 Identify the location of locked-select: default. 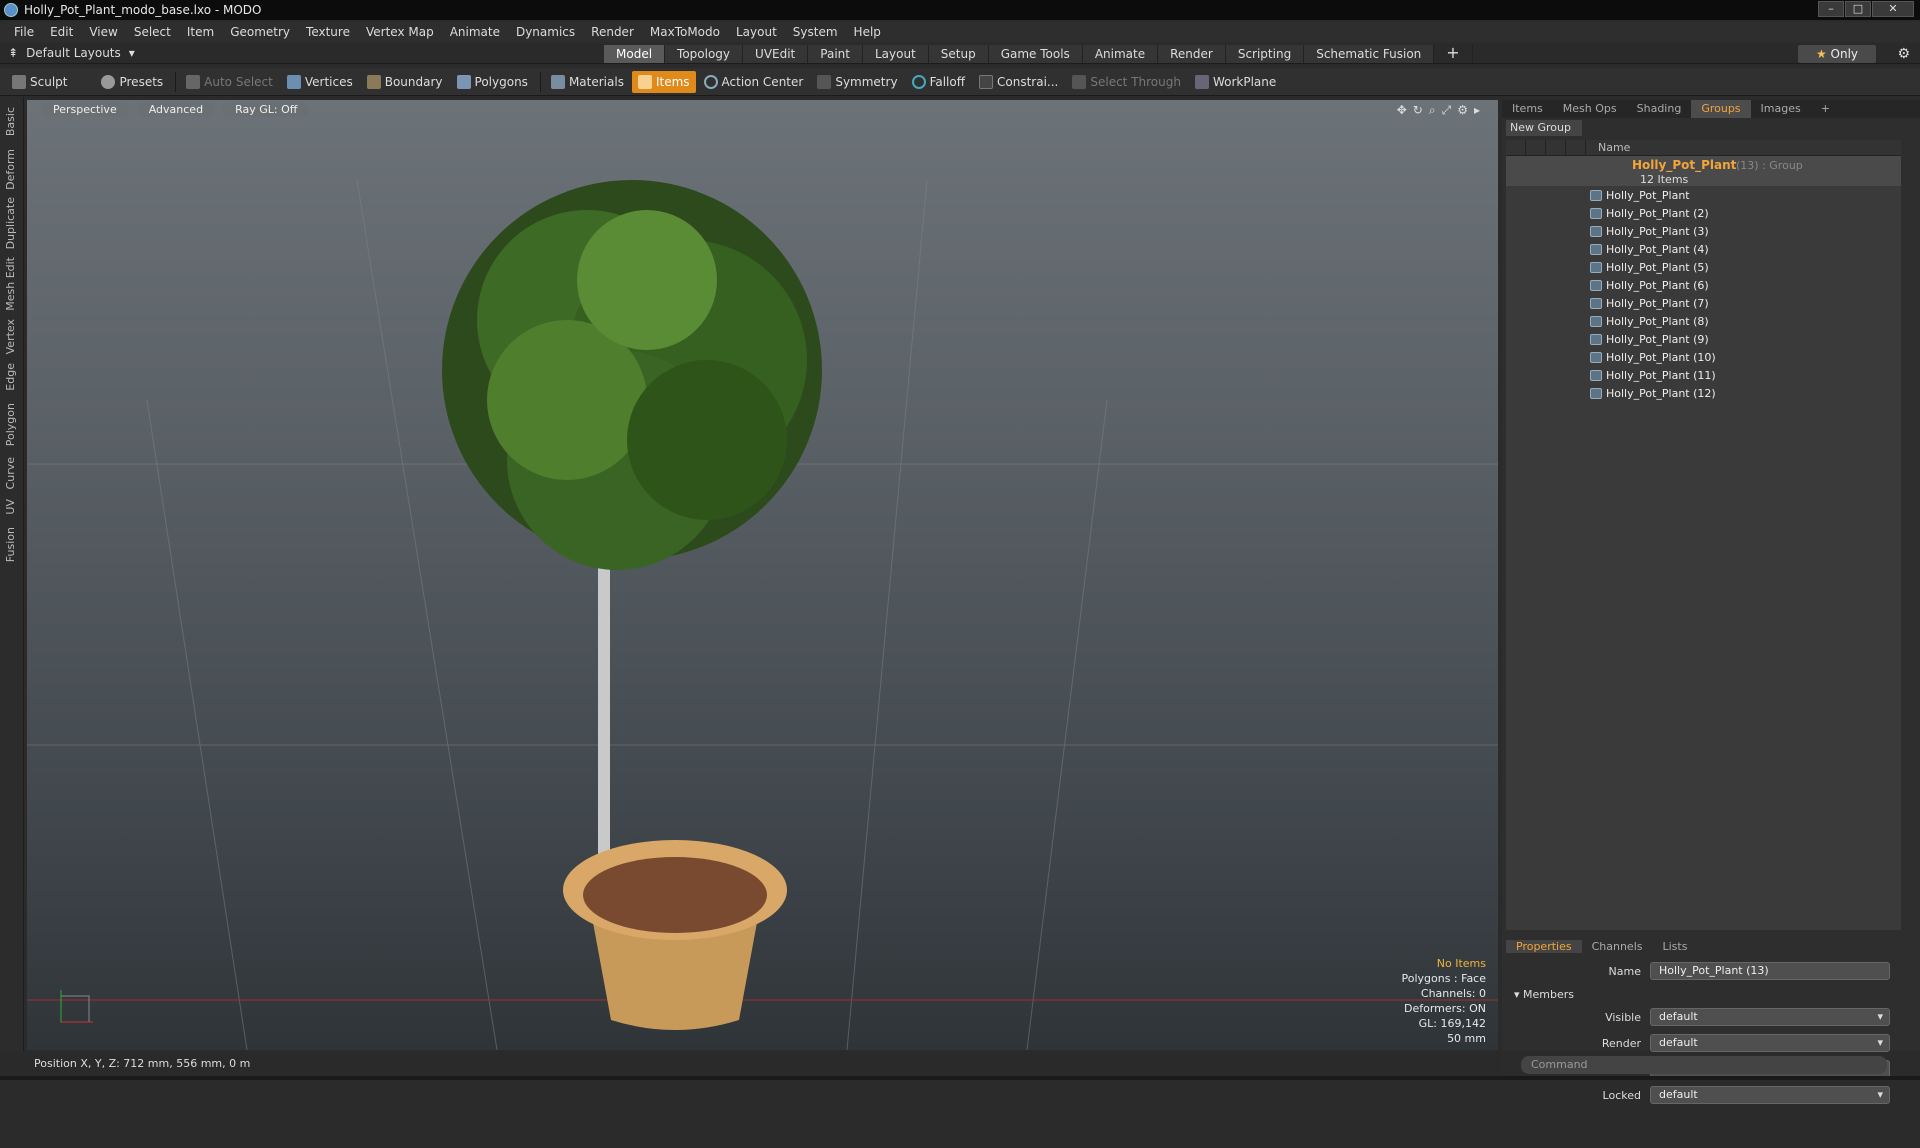
(1770, 1095).